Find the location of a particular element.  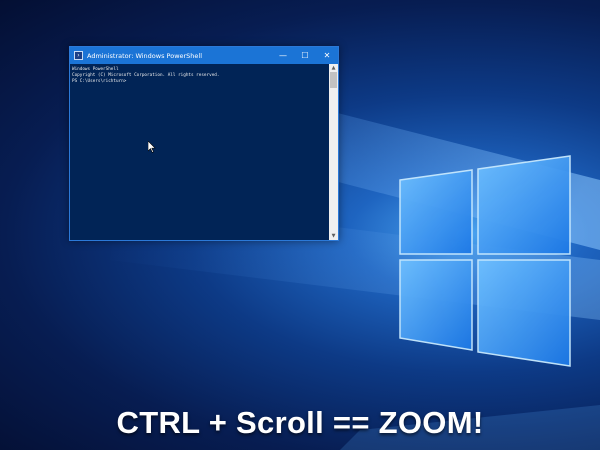

scroll-down-icon: ▼ is located at coordinates (333, 236).